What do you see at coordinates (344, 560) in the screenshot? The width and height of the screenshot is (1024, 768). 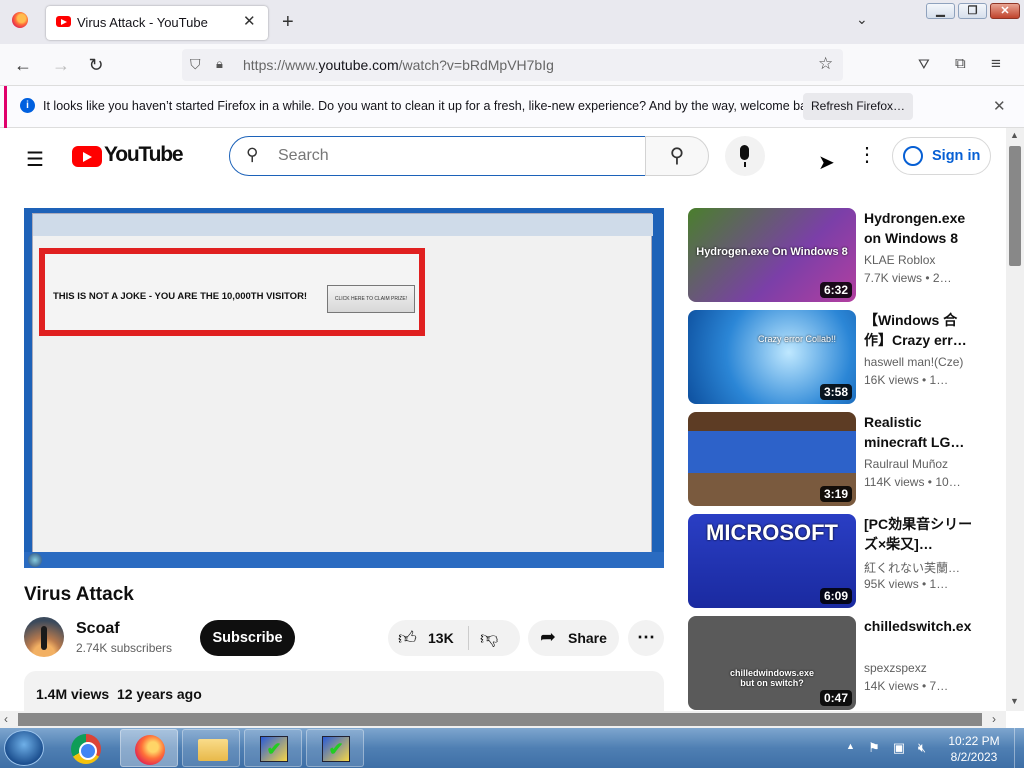 I see `video-frame-taskbar` at bounding box center [344, 560].